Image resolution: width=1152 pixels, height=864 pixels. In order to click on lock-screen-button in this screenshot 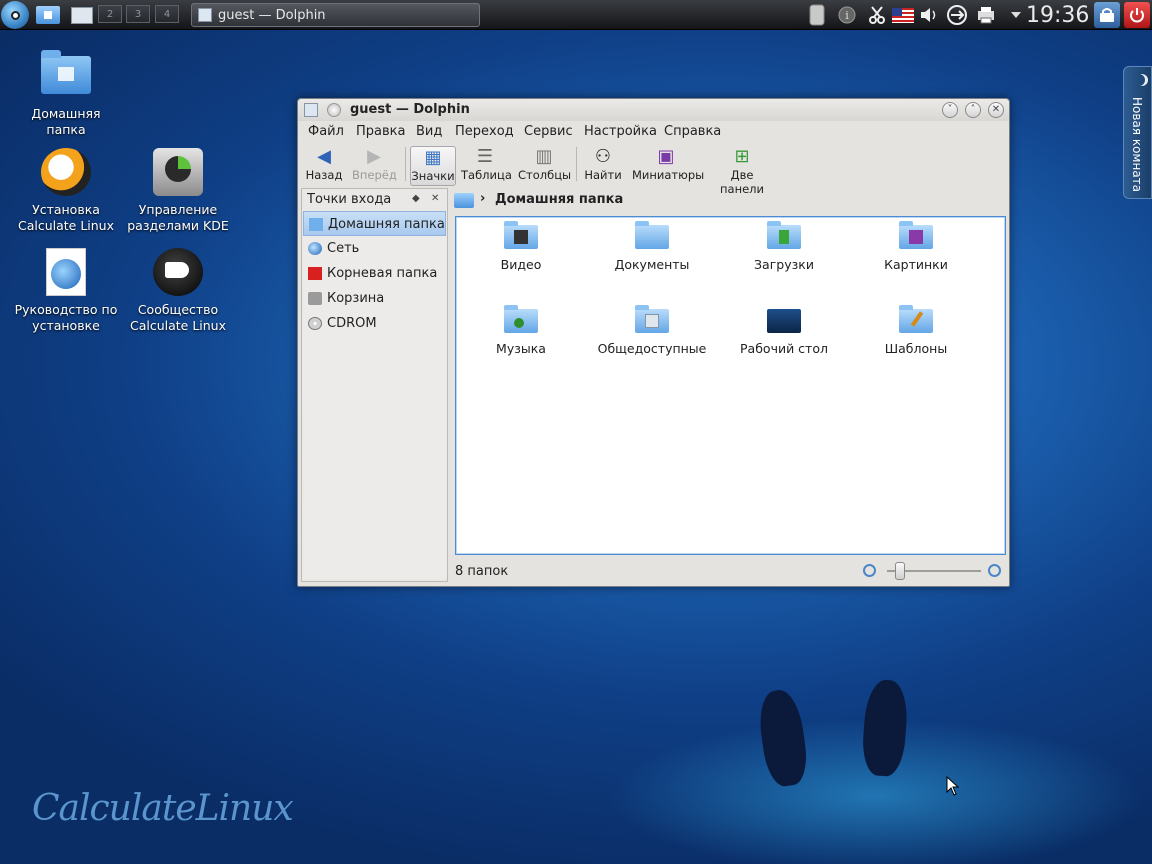, I will do `click(1107, 15)`.